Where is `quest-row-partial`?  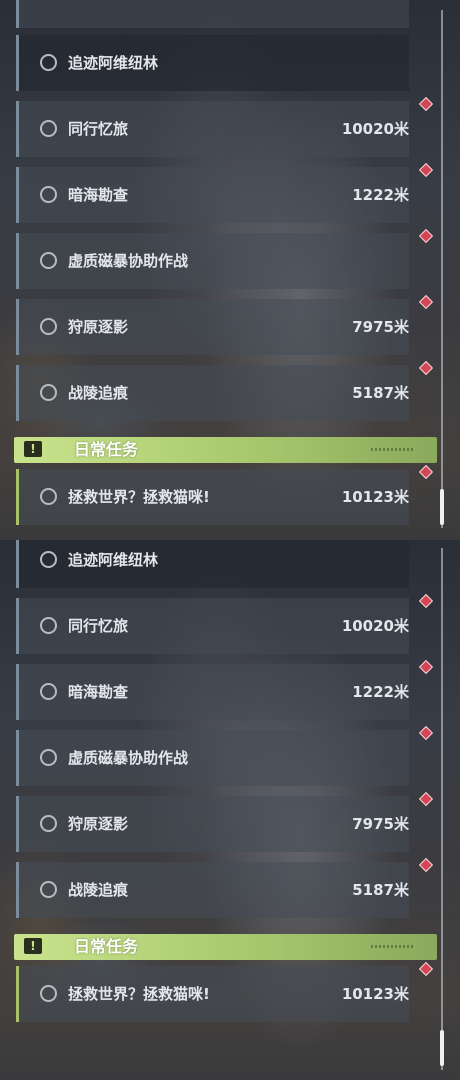 quest-row-partial is located at coordinates (212, 14).